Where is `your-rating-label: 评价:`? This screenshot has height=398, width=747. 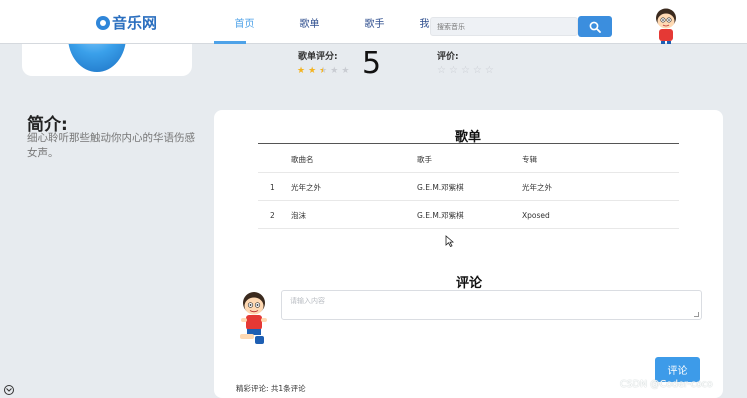 your-rating-label: 评价: is located at coordinates (448, 57).